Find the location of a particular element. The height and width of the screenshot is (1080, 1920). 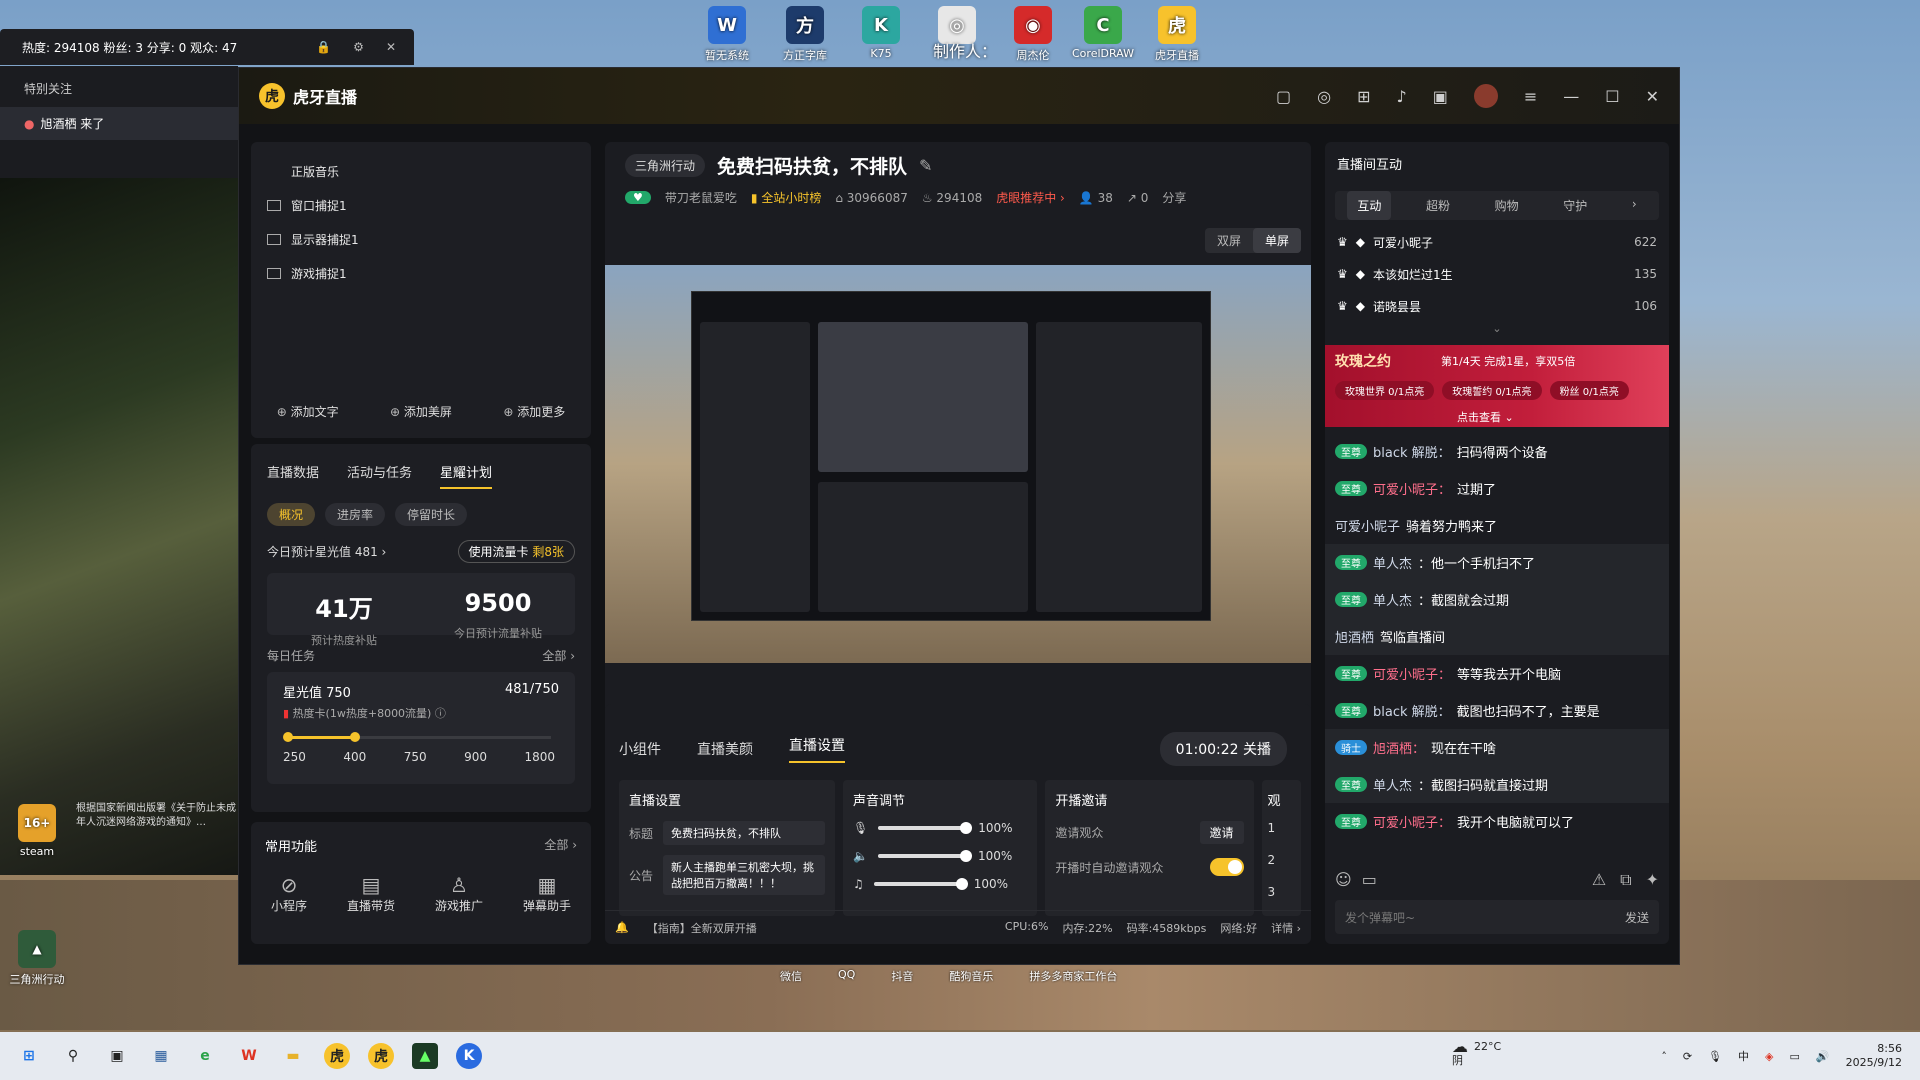

chat-input: 发个弹幕吧~ 发送 is located at coordinates (1497, 917).